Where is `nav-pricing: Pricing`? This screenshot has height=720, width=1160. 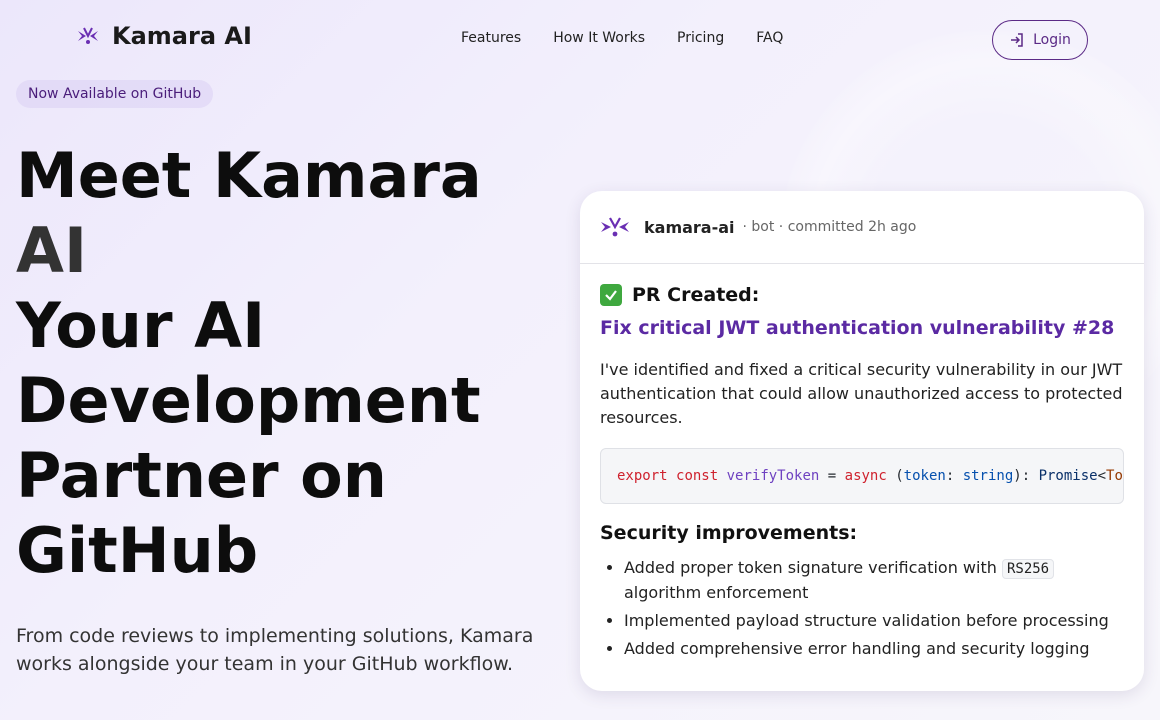
nav-pricing: Pricing is located at coordinates (700, 38).